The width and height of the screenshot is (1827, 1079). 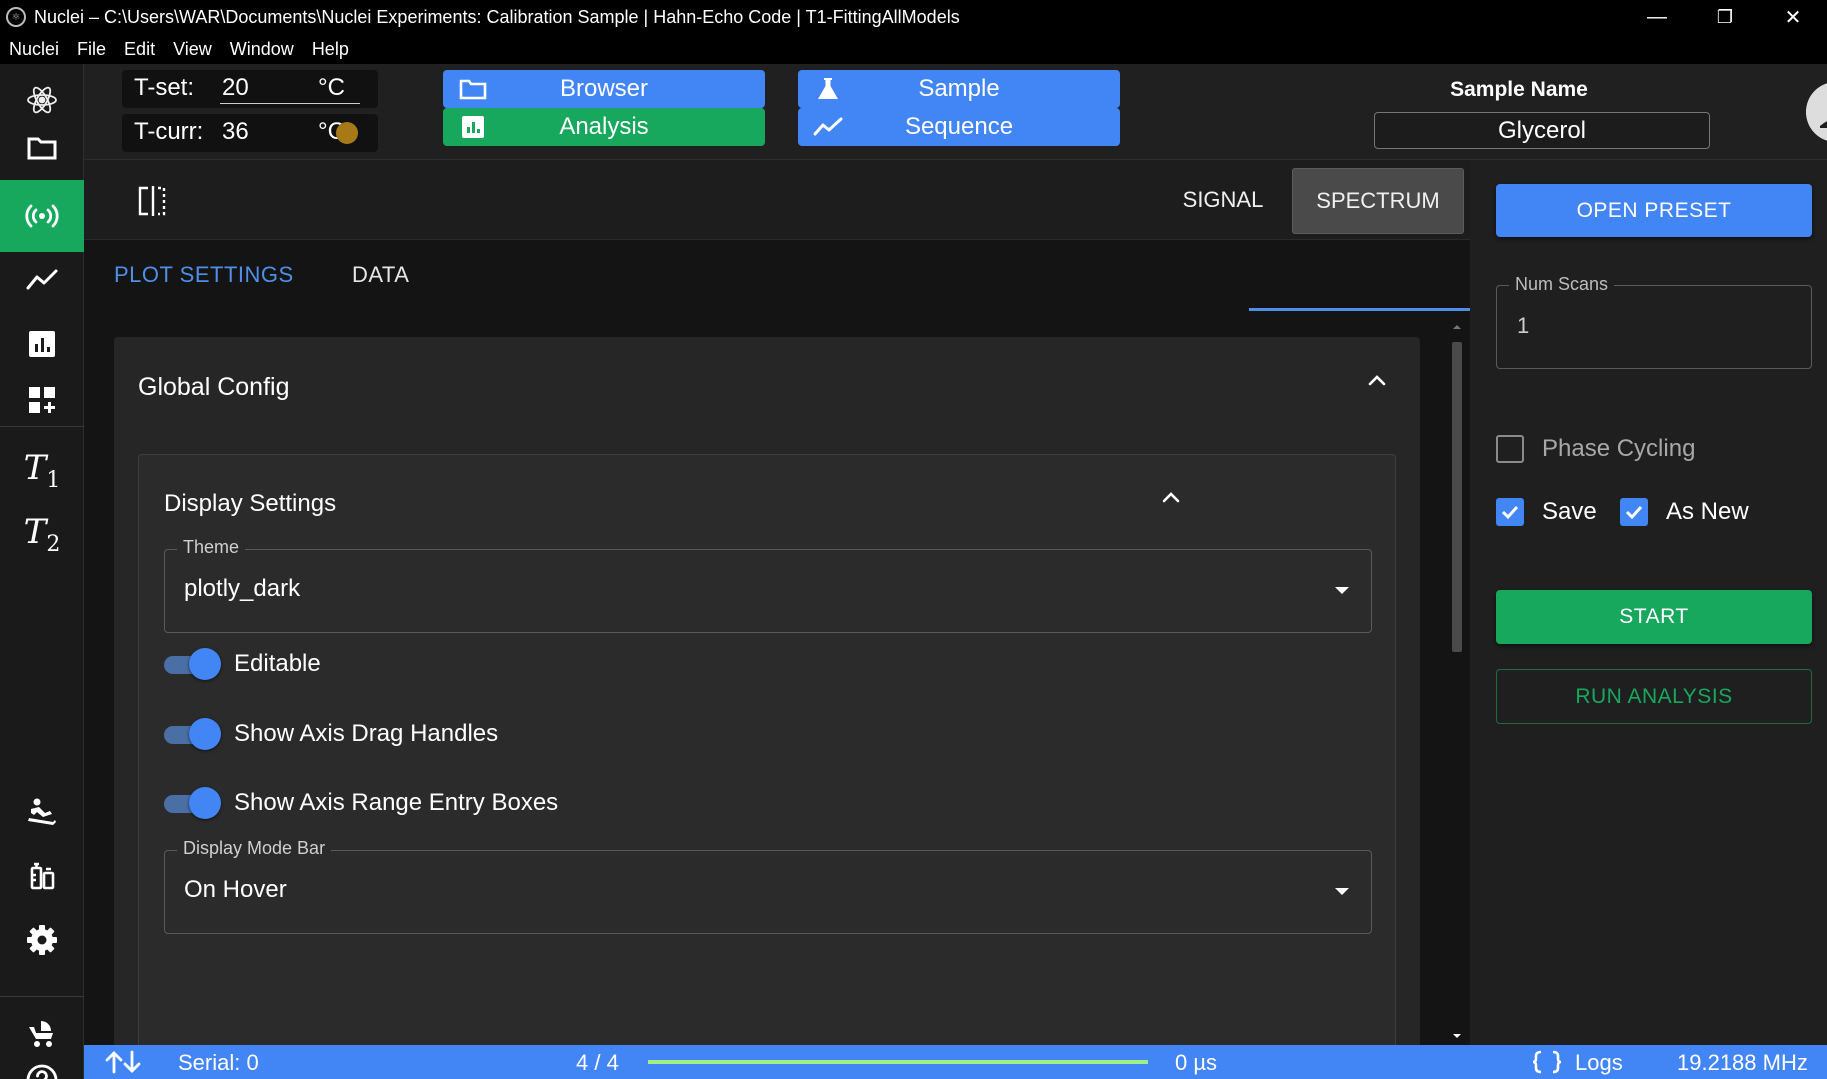 I want to click on close-button: ✕, so click(x=1793, y=17).